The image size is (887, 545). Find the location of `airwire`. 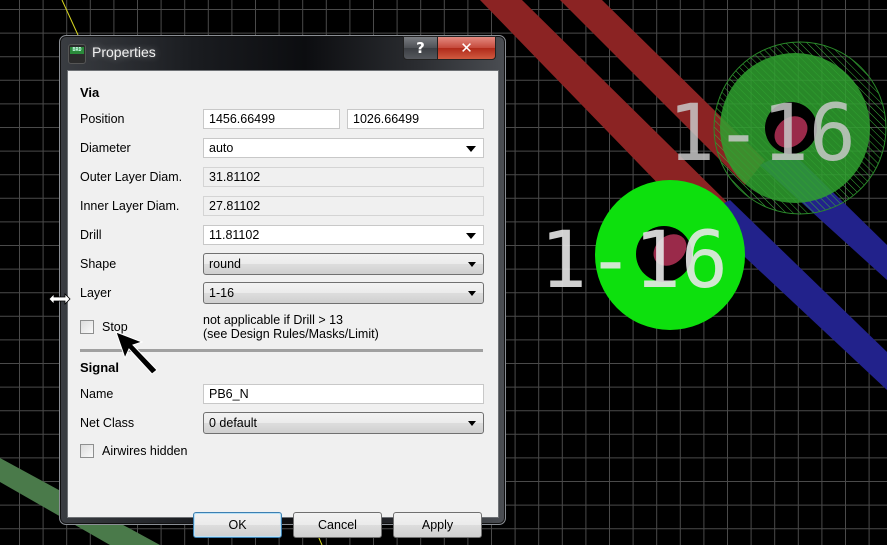

airwire is located at coordinates (70, 18).